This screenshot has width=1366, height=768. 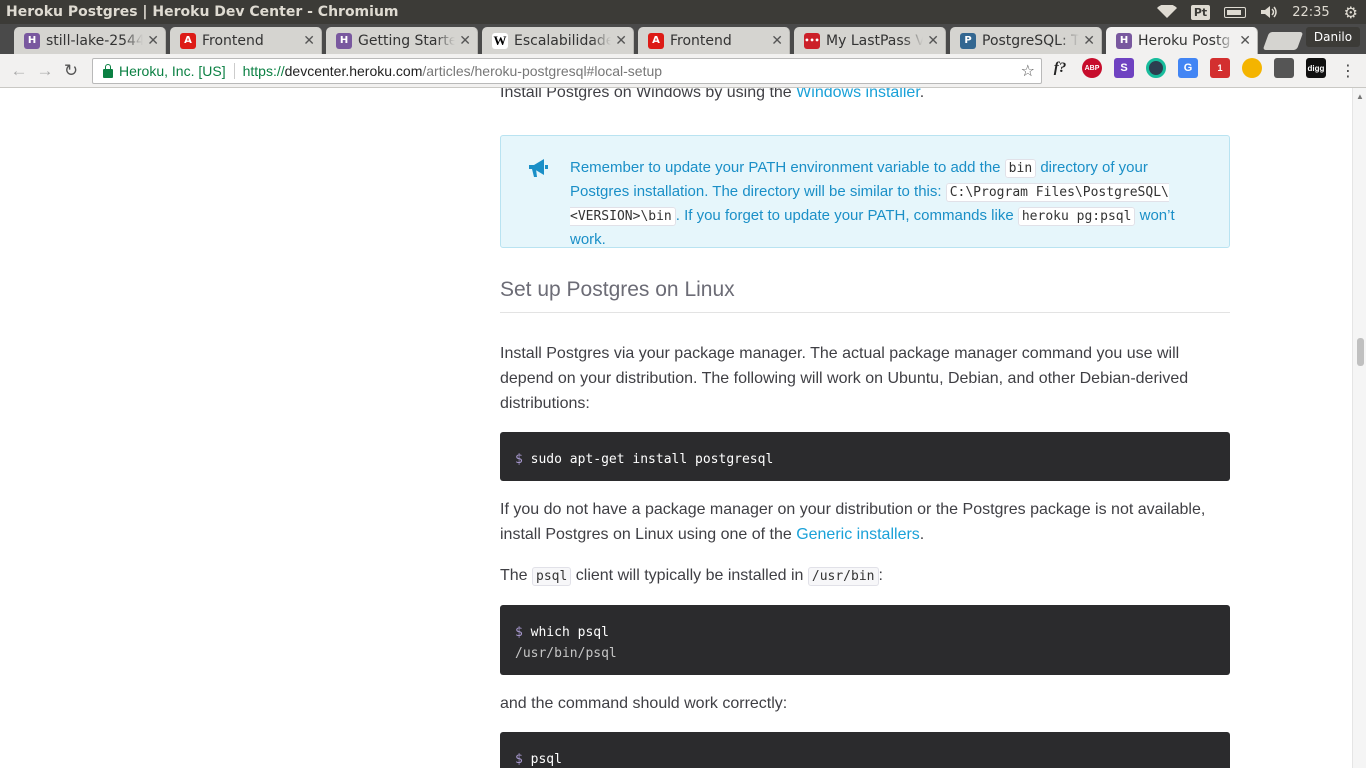 What do you see at coordinates (865, 750) in the screenshot?
I see `psql-code-block: $ psql` at bounding box center [865, 750].